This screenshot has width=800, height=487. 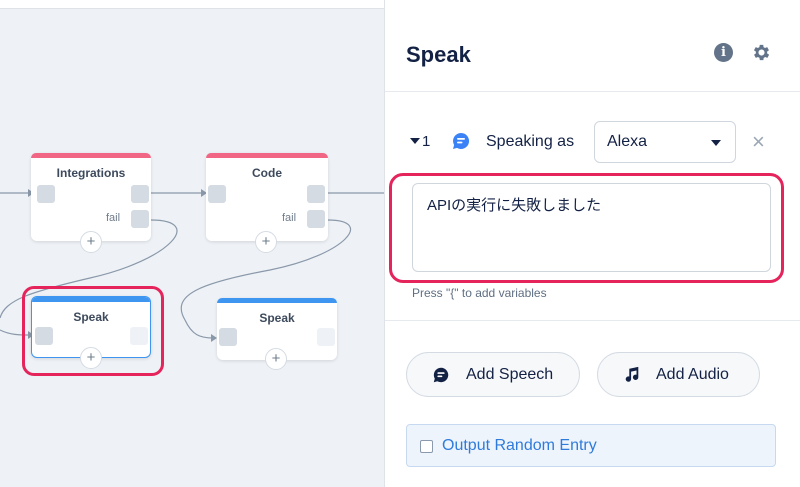 I want to click on header-divider, so click(x=592, y=91).